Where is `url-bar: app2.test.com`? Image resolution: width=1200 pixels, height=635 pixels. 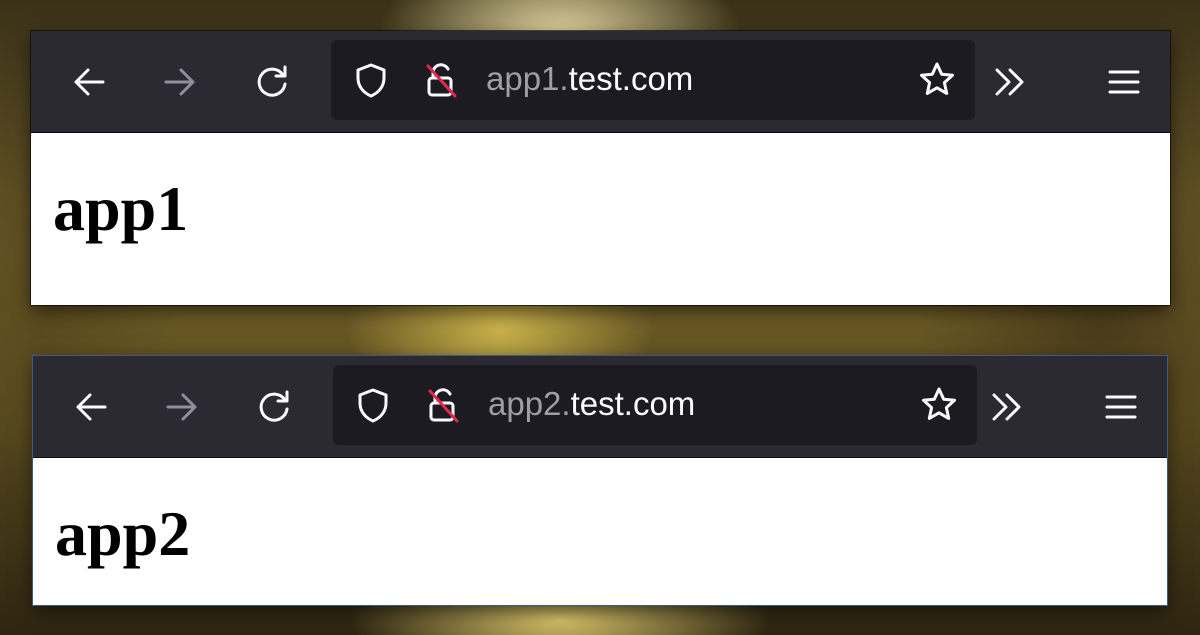 url-bar: app2.test.com is located at coordinates (655, 405).